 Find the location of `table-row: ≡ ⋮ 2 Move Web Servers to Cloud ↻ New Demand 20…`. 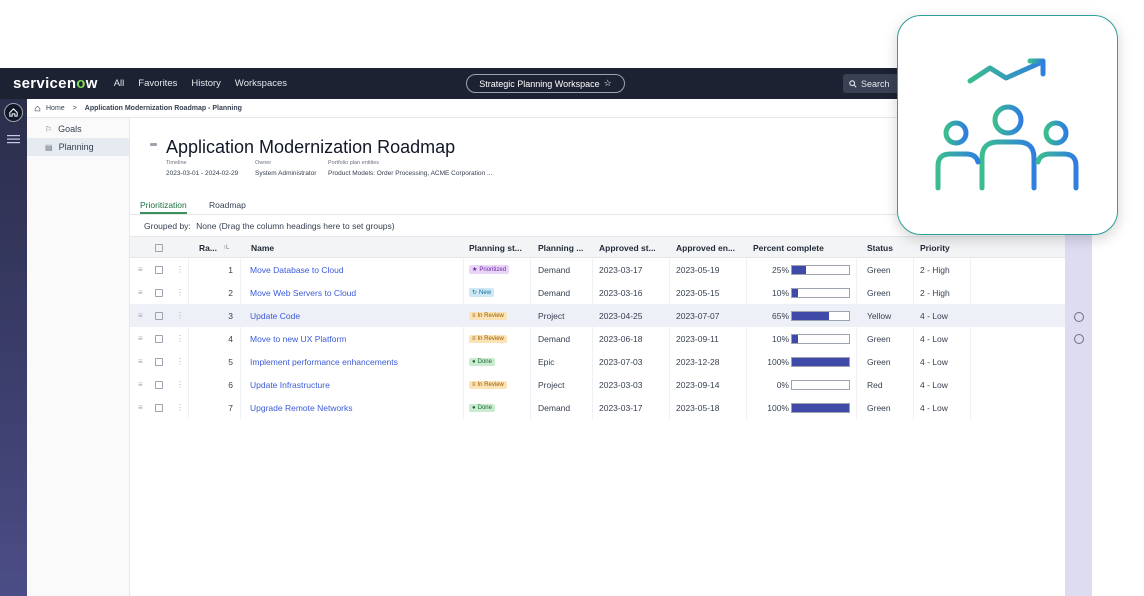

table-row: ≡ ⋮ 2 Move Web Servers to Cloud ↻ New Demand 20… is located at coordinates (597, 292).